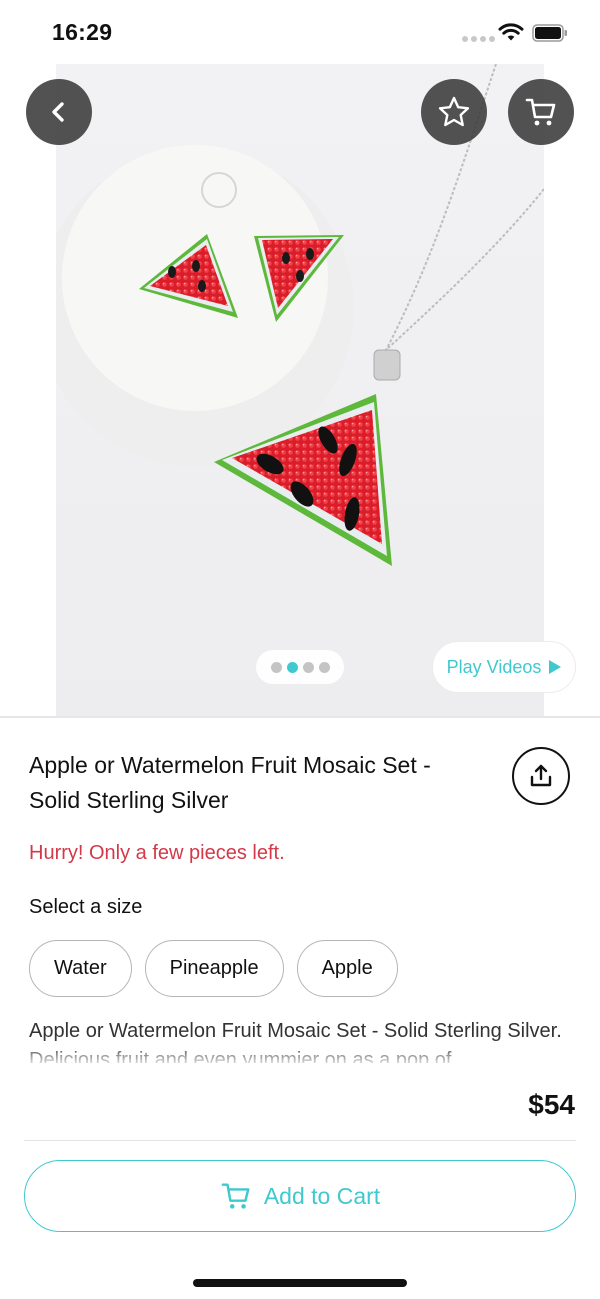 The width and height of the screenshot is (600, 1299). Describe the element at coordinates (292, 667) in the screenshot. I see `page-dot-active` at that location.